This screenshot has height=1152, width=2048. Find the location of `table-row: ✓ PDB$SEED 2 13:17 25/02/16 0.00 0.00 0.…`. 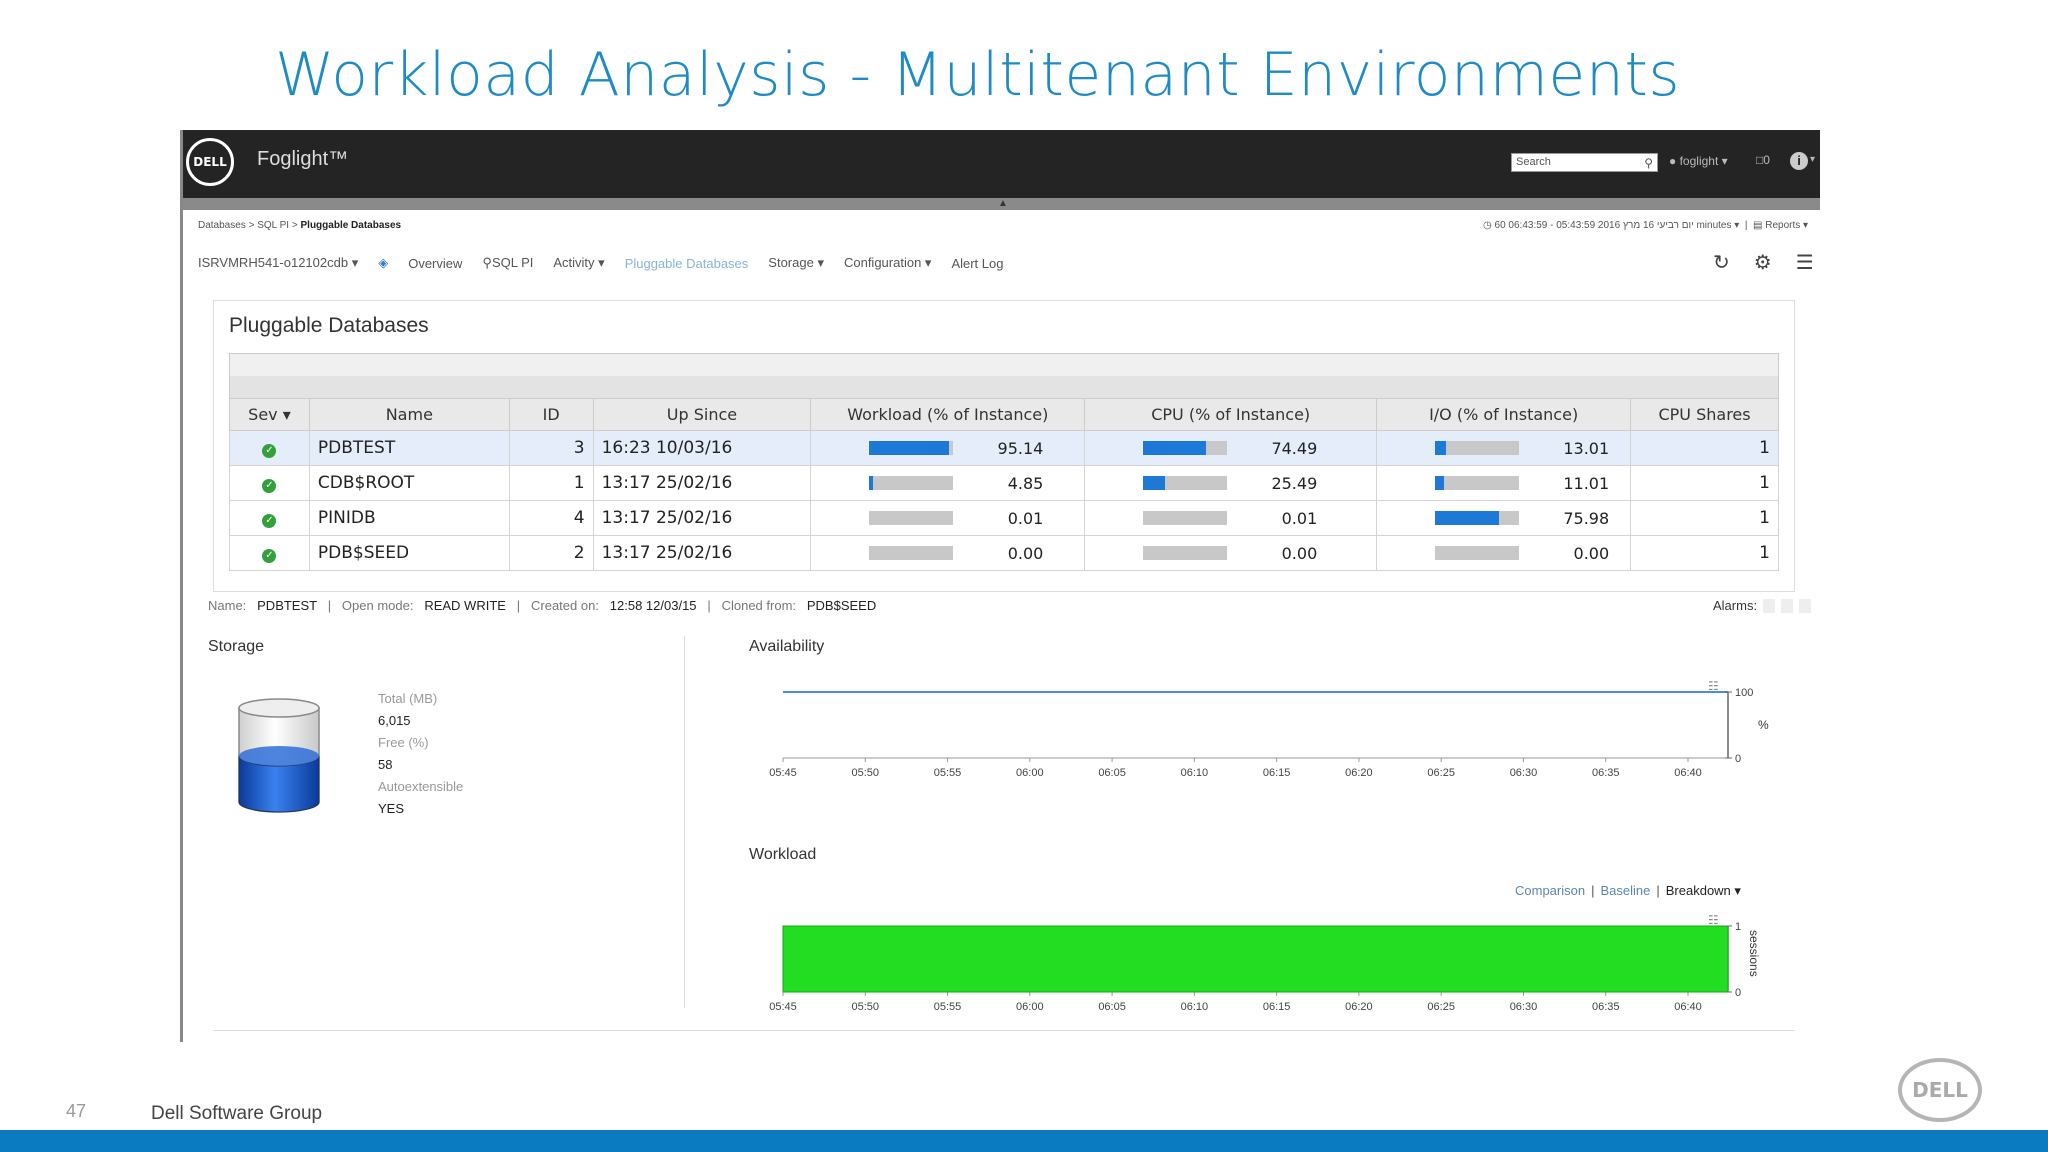

table-row: ✓ PDB$SEED 2 13:17 25/02/16 0.00 0.00 0.… is located at coordinates (1004, 553).